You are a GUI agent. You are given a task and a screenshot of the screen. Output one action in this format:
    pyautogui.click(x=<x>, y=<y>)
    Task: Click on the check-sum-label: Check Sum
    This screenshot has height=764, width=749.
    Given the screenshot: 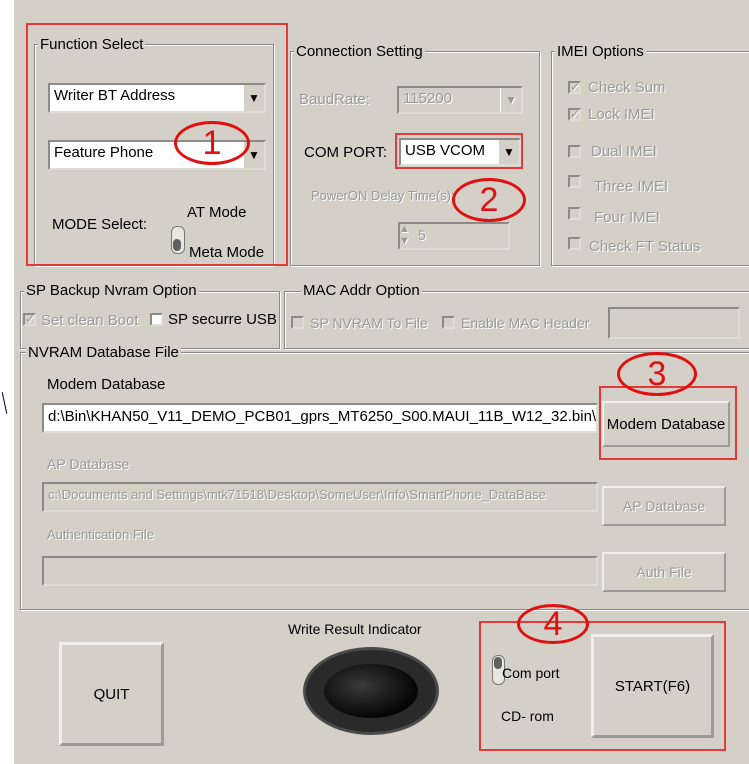 What is the action you would take?
    pyautogui.click(x=627, y=87)
    